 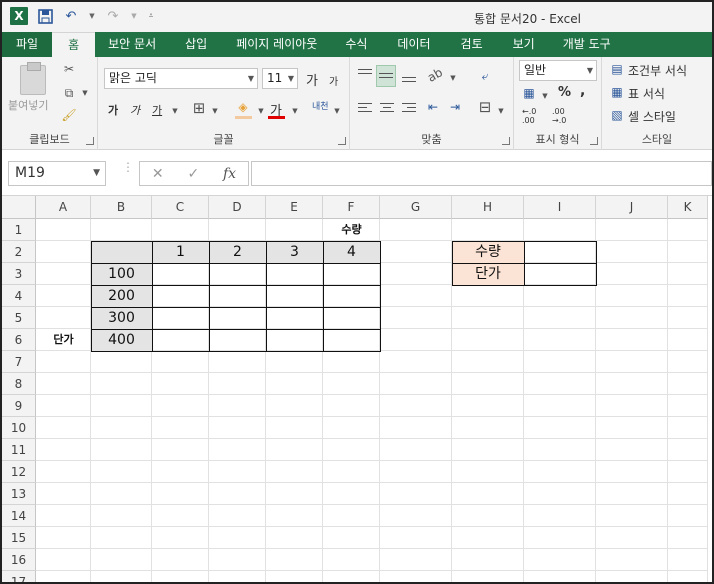 What do you see at coordinates (158, 174) in the screenshot?
I see `cancel-icon: ✕` at bounding box center [158, 174].